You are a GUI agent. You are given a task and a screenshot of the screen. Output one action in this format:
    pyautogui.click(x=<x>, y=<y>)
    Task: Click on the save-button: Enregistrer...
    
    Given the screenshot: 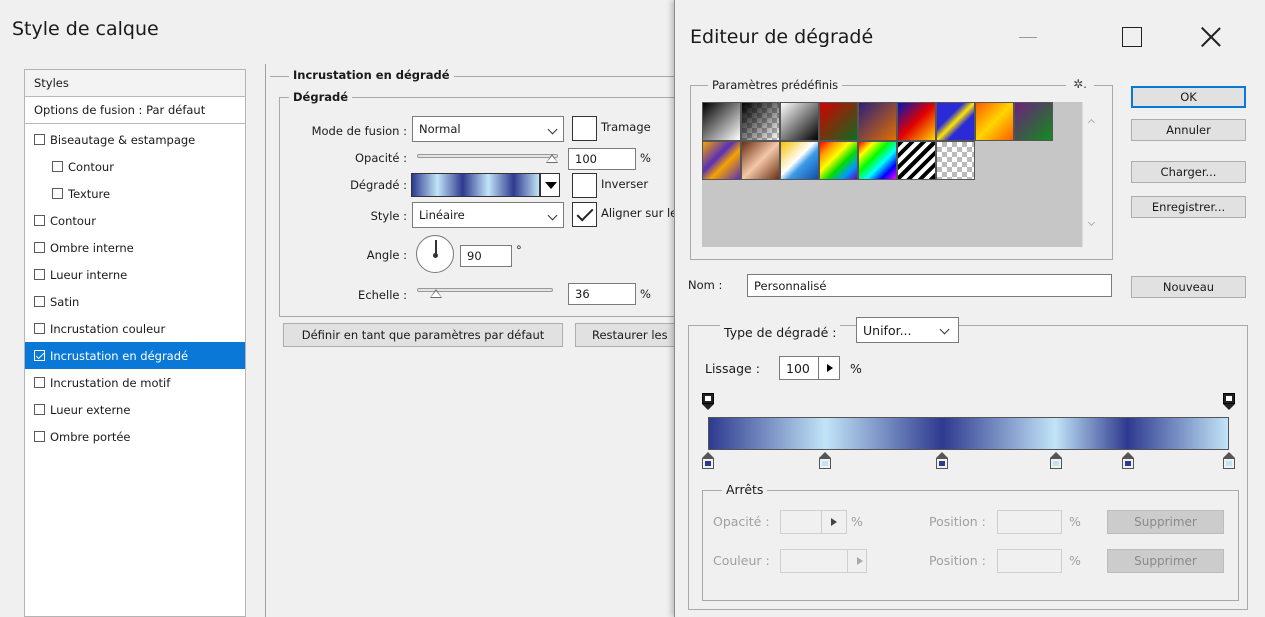 What is the action you would take?
    pyautogui.click(x=1188, y=207)
    